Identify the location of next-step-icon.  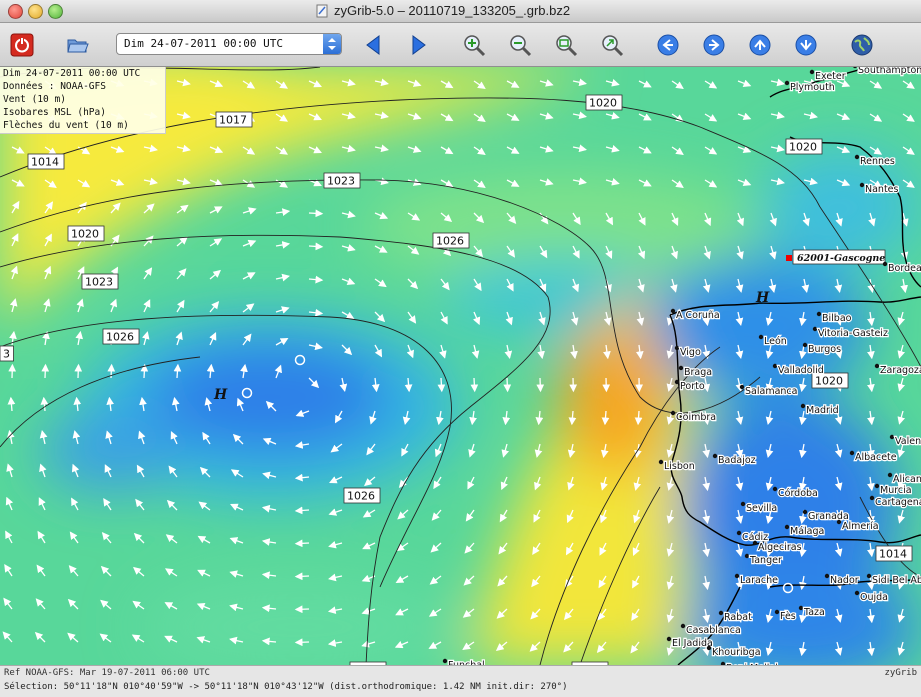
(418, 45).